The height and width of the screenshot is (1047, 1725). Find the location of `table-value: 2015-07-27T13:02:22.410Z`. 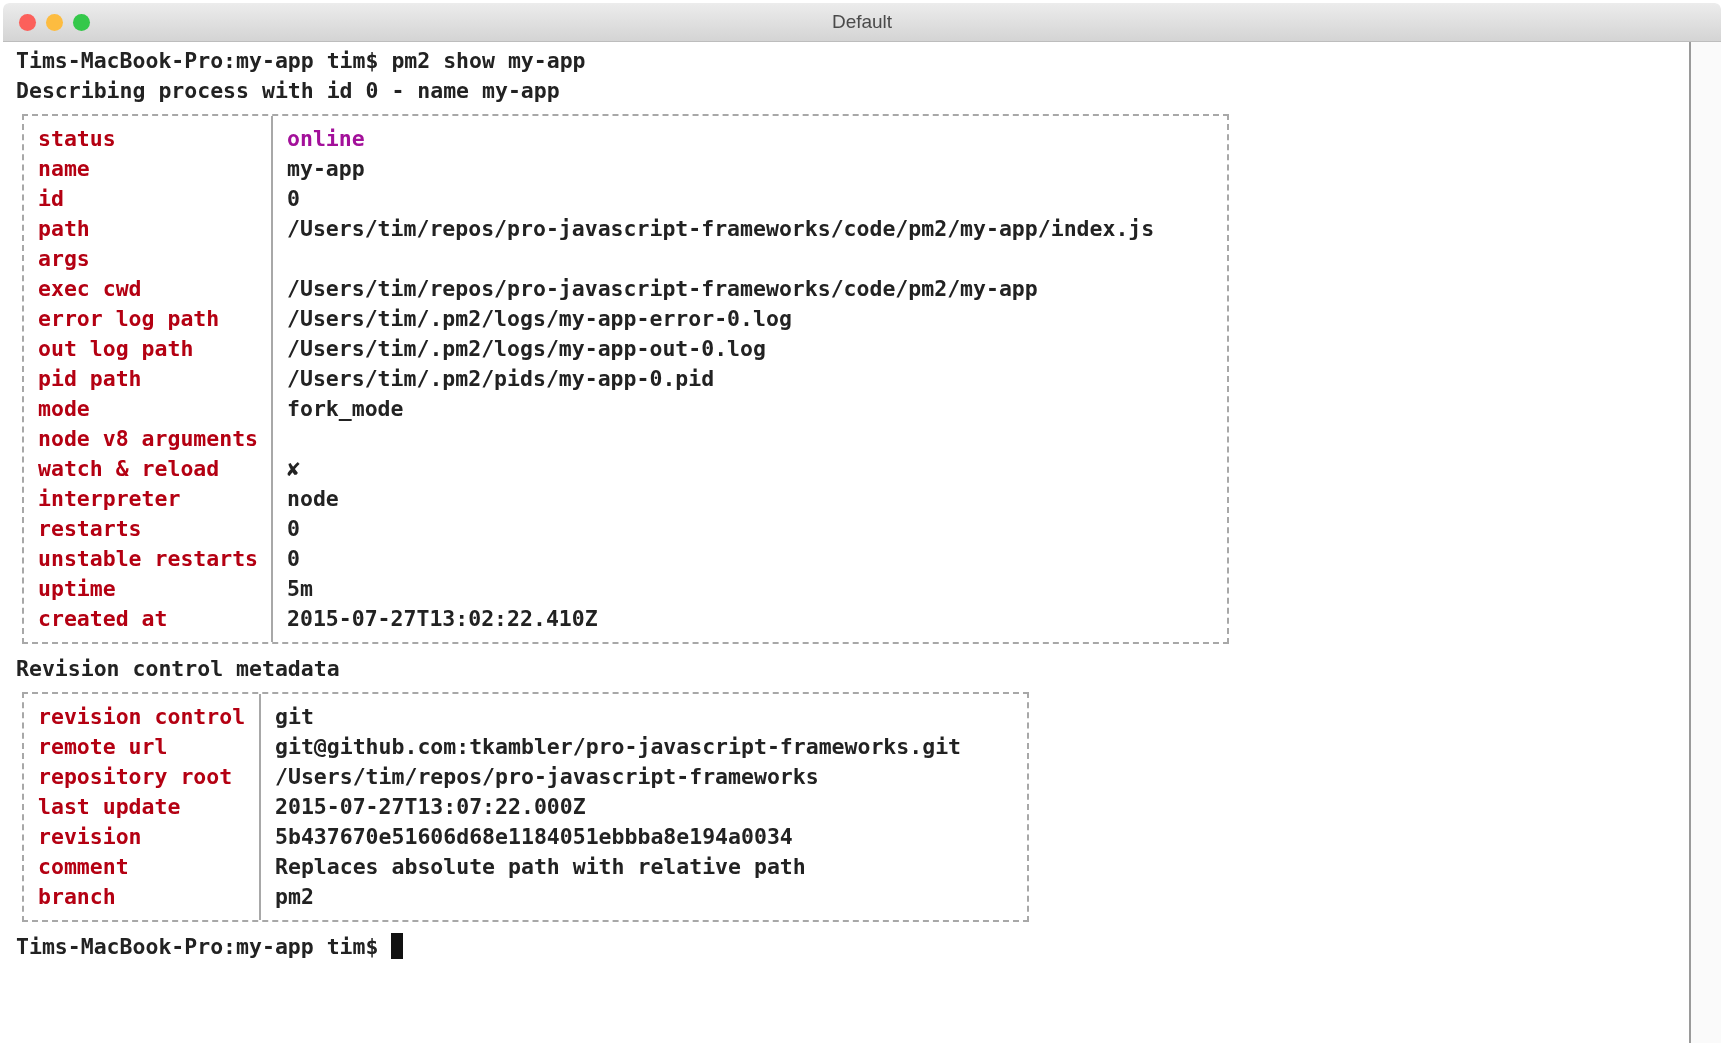

table-value: 2015-07-27T13:02:22.410Z is located at coordinates (442, 619).